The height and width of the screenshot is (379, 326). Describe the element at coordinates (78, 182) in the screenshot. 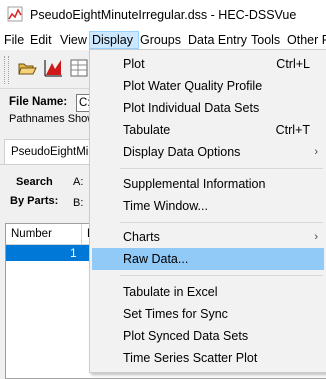

I see `part-a-label: A:` at that location.